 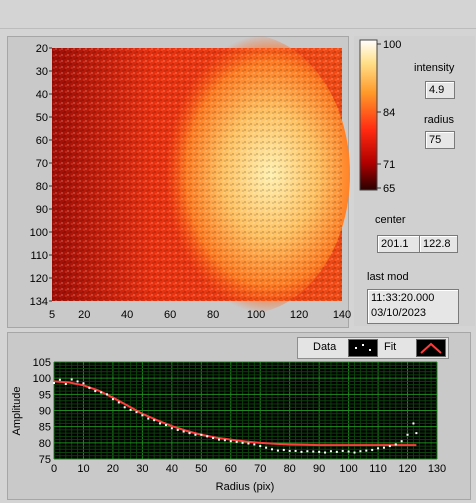 What do you see at coordinates (127, 315) in the screenshot?
I see `heatmap-x-tick: 40` at bounding box center [127, 315].